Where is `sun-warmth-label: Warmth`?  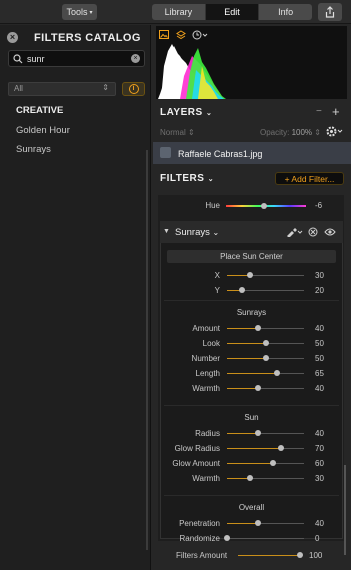 sun-warmth-label: Warmth is located at coordinates (206, 478).